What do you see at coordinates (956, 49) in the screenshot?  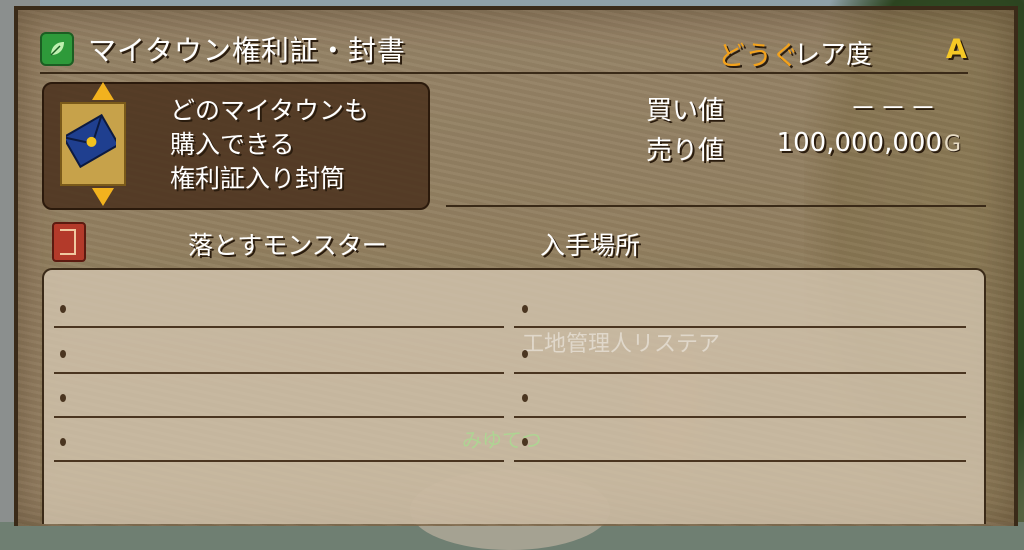 I see `rarity-value: A` at bounding box center [956, 49].